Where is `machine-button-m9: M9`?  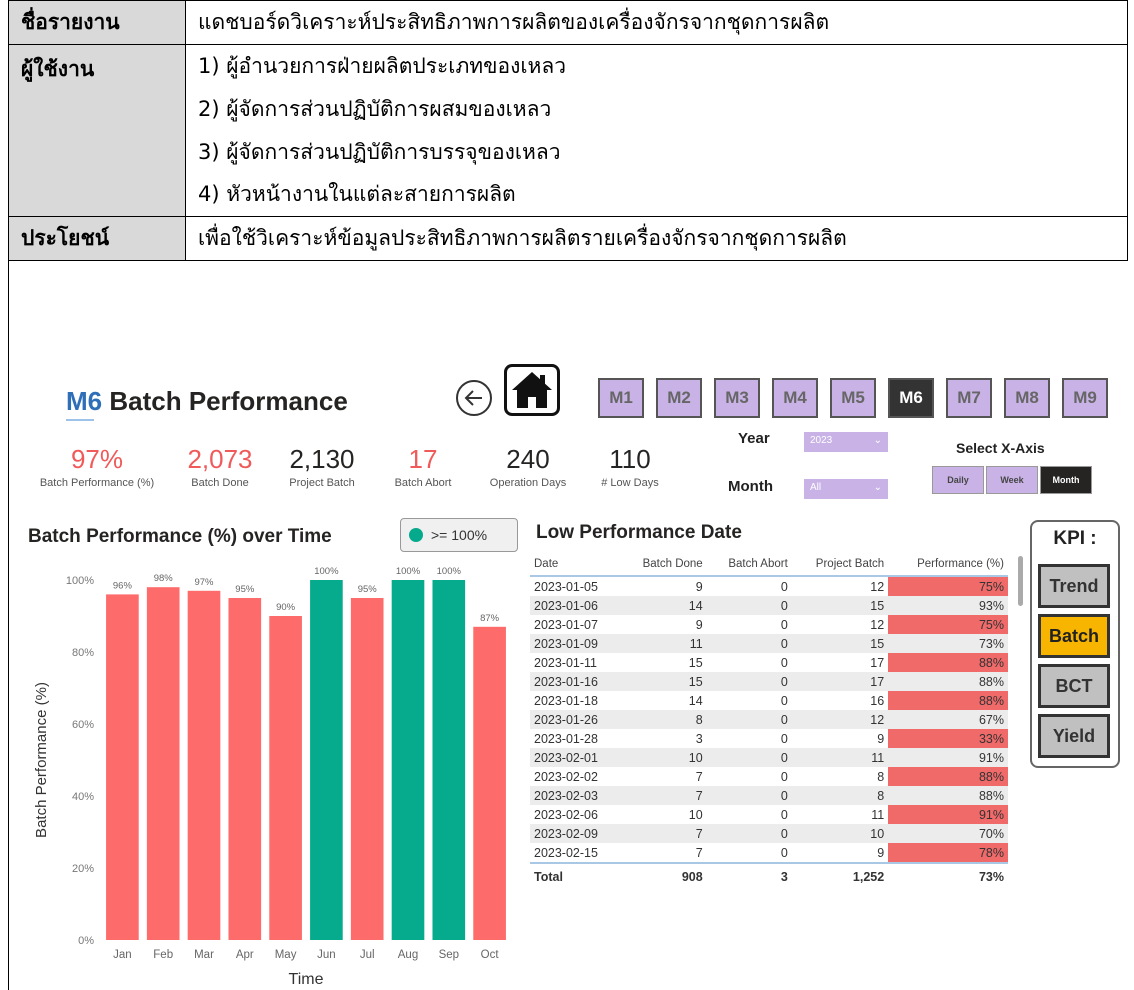
machine-button-m9: M9 is located at coordinates (1085, 398).